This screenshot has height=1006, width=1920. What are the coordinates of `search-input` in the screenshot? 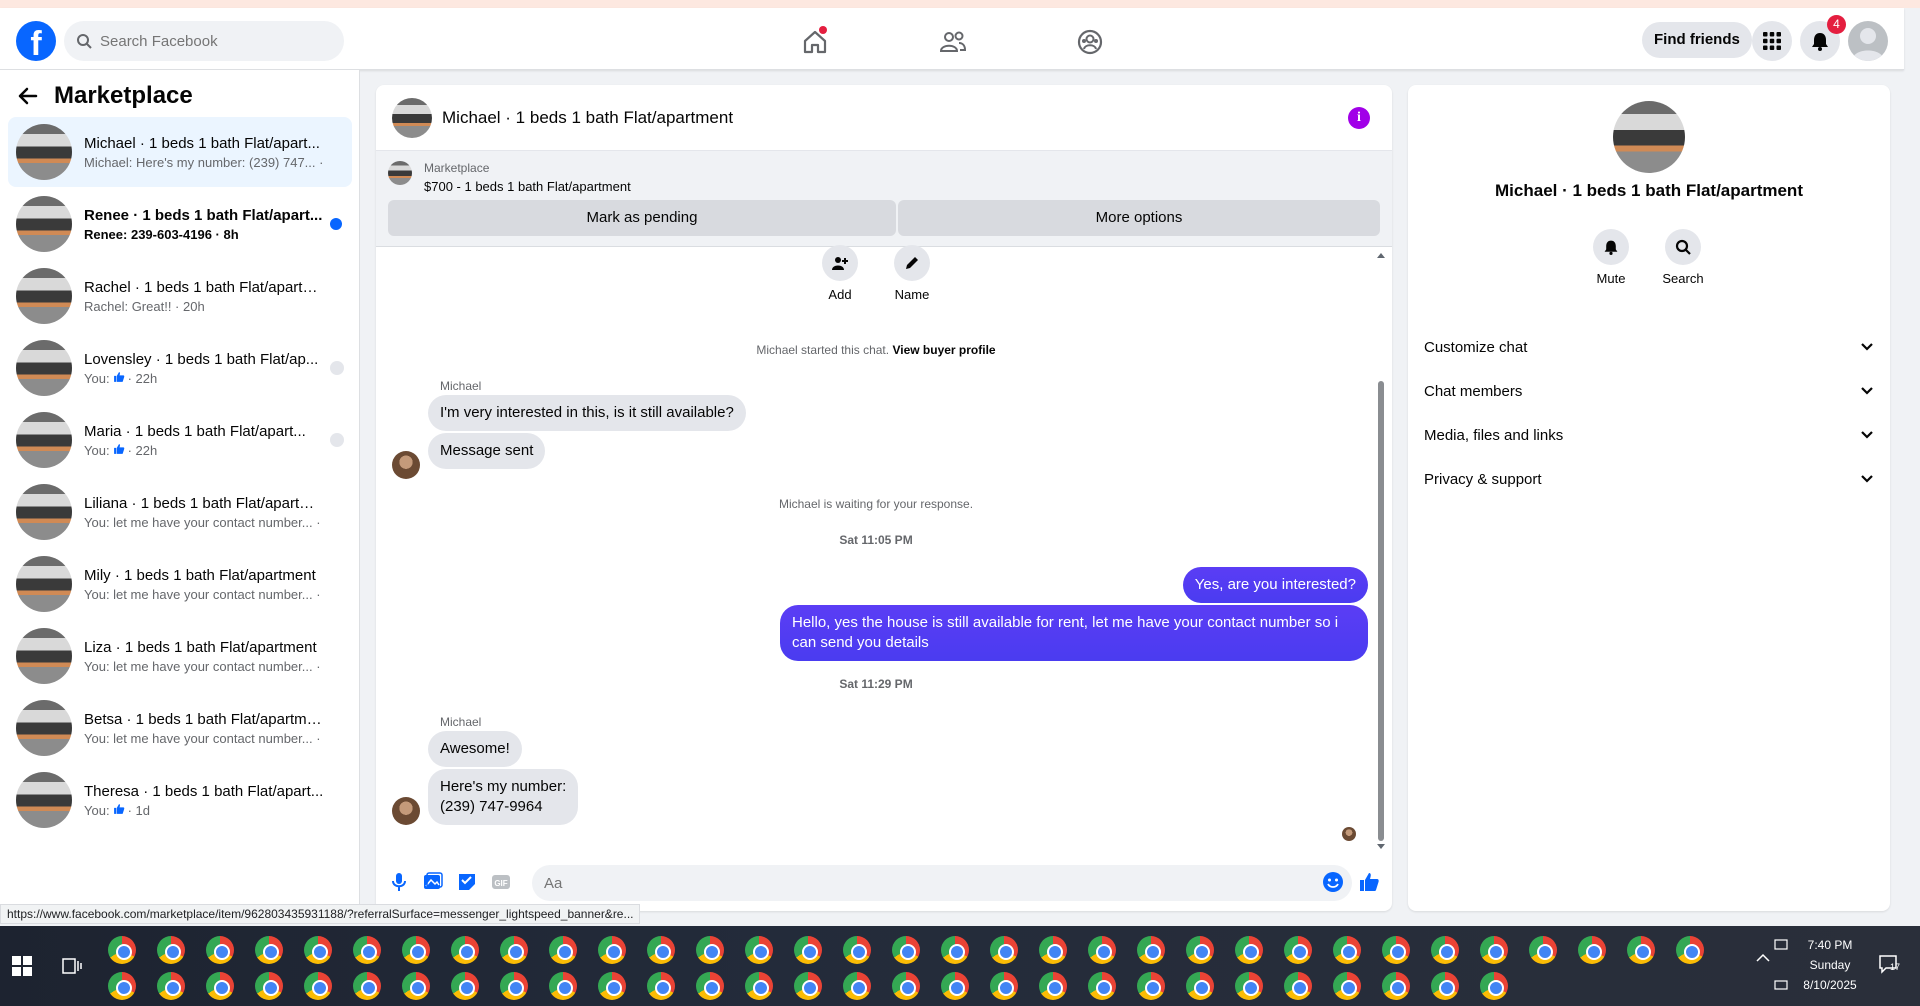 It's located at (210, 41).